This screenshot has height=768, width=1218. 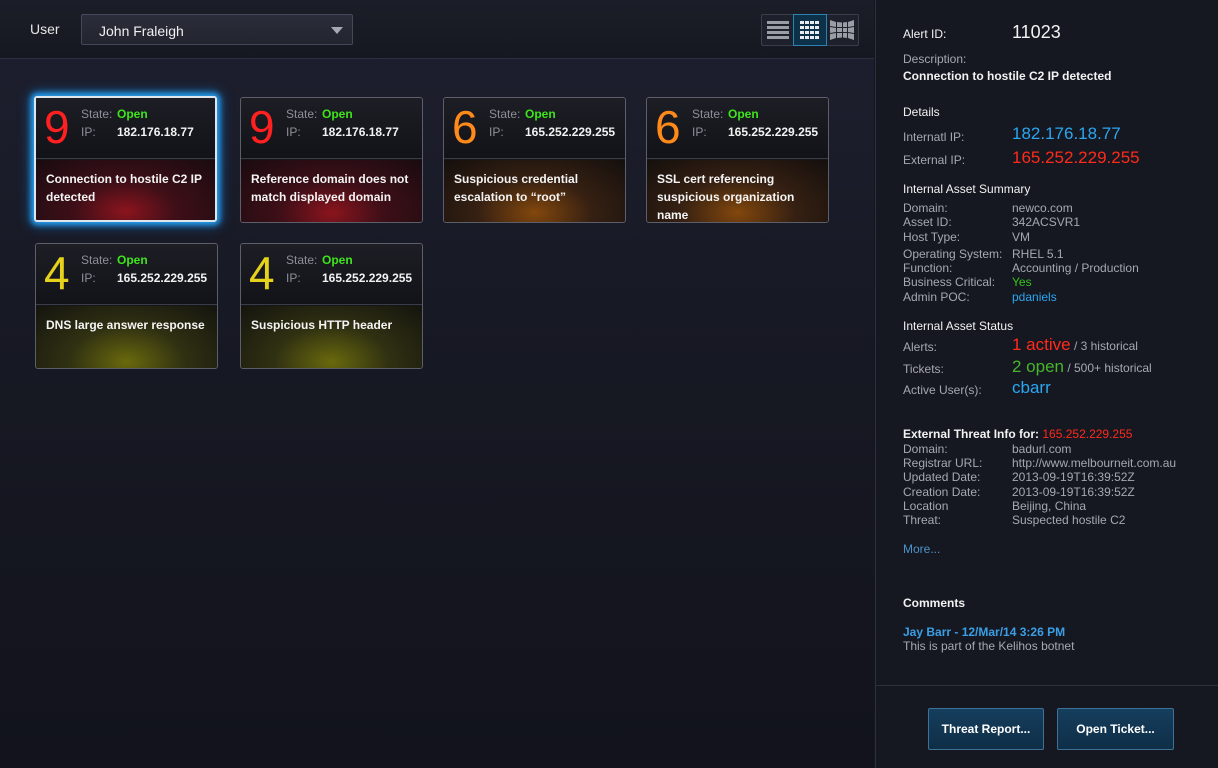 I want to click on asset-field-value: 342ACSVR1, so click(x=1046, y=222).